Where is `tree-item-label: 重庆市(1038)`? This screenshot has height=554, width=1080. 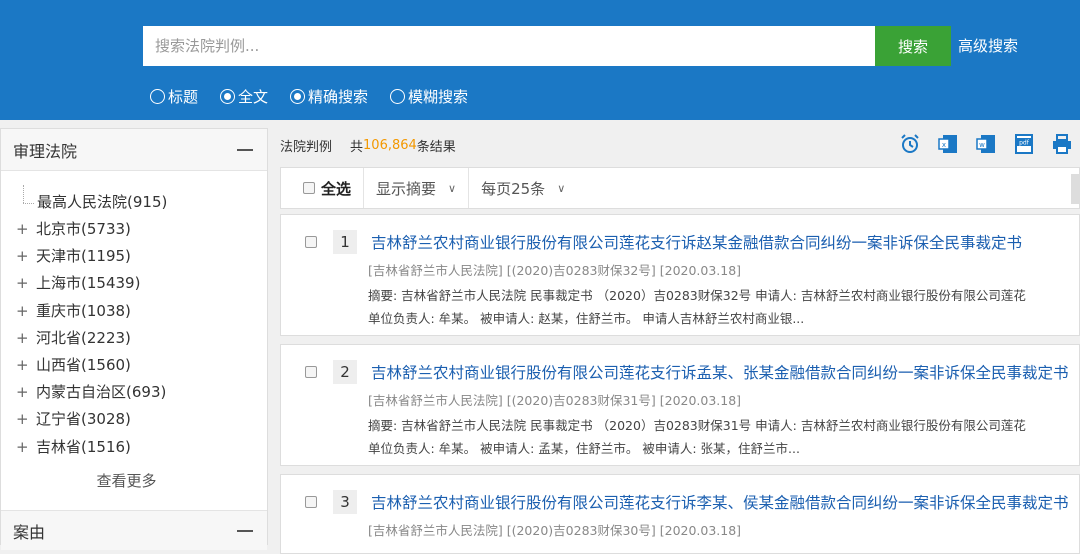
tree-item-label: 重庆市(1038) is located at coordinates (83, 310).